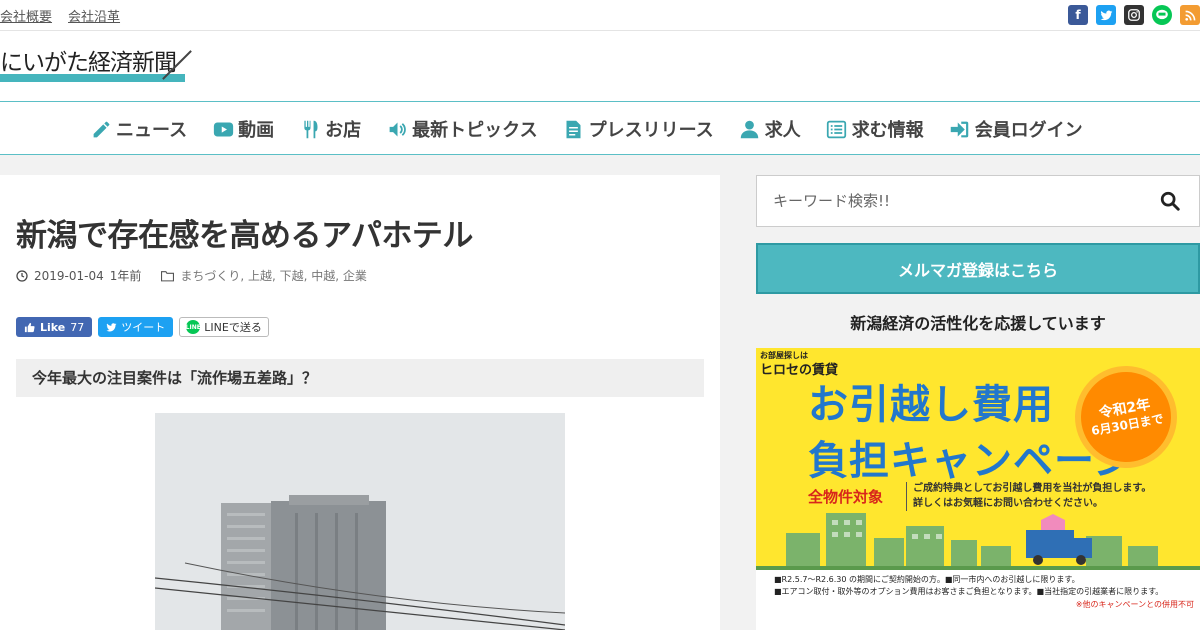 The height and width of the screenshot is (630, 1200). What do you see at coordinates (1170, 201) in the screenshot?
I see `search-icon` at bounding box center [1170, 201].